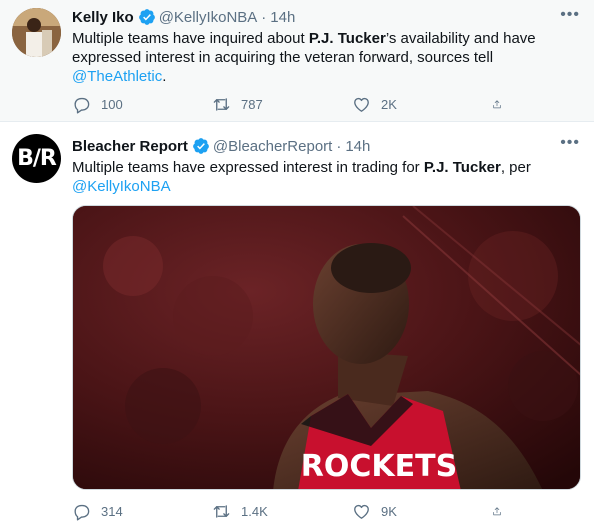  What do you see at coordinates (121, 186) in the screenshot?
I see `mention-link: @KellyIkoNBA` at bounding box center [121, 186].